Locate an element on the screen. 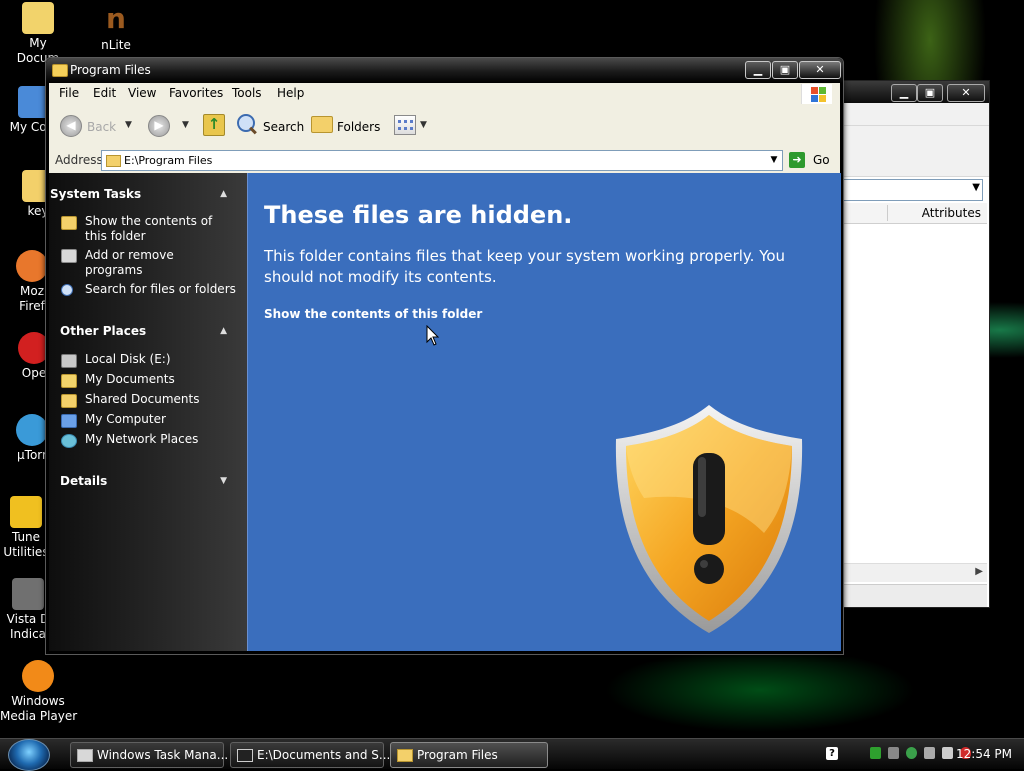 The width and height of the screenshot is (1024, 771). mouse-cursor-icon is located at coordinates (433, 335).